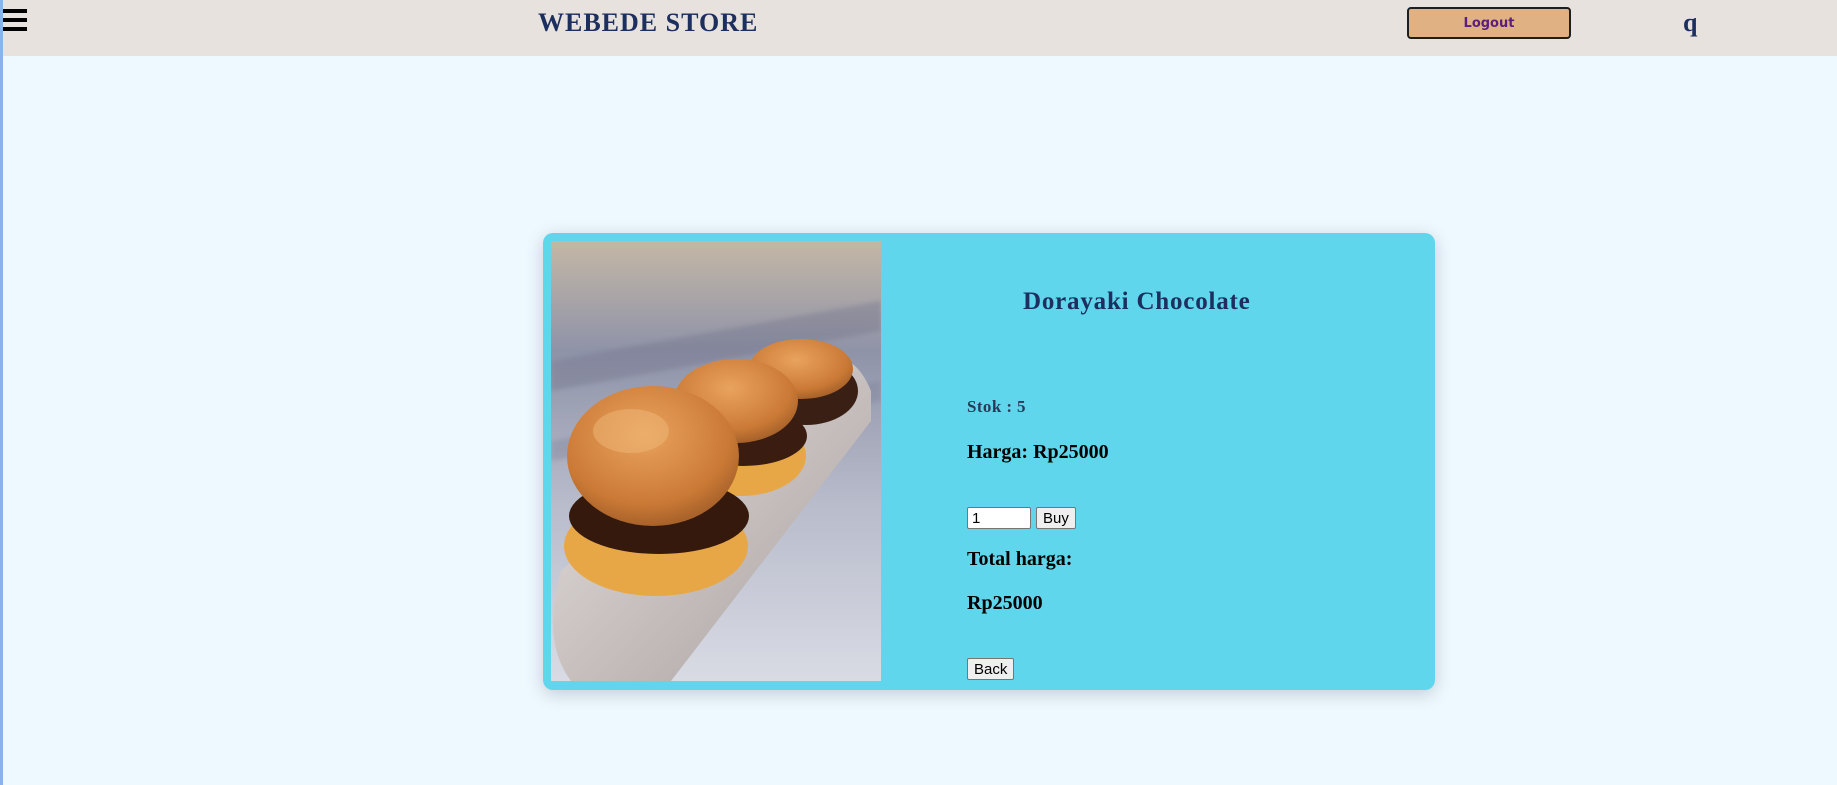 The image size is (1837, 785). What do you see at coordinates (1005, 603) in the screenshot?
I see `total-price-value: Rp25000` at bounding box center [1005, 603].